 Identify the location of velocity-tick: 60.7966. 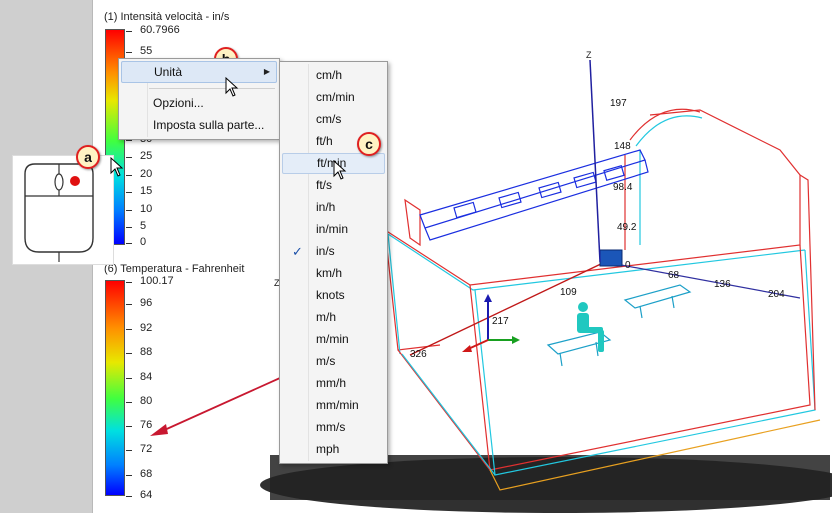
(153, 30).